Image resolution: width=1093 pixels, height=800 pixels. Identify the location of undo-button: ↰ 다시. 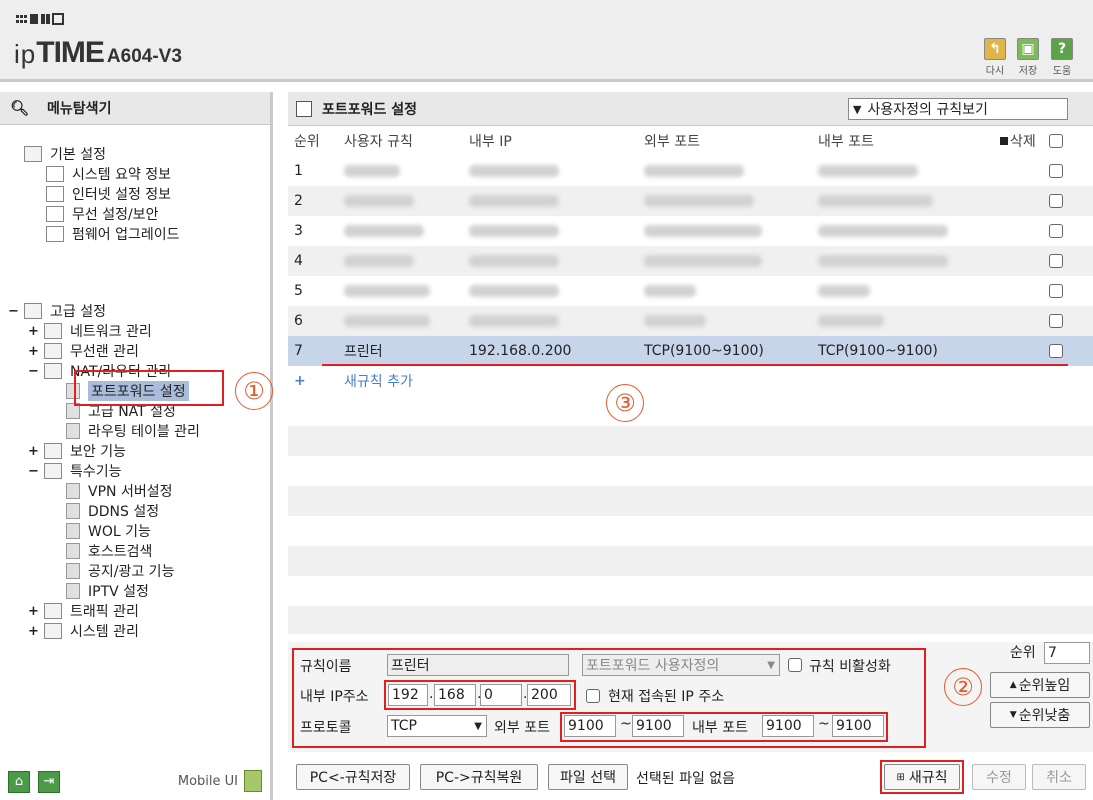
(995, 57).